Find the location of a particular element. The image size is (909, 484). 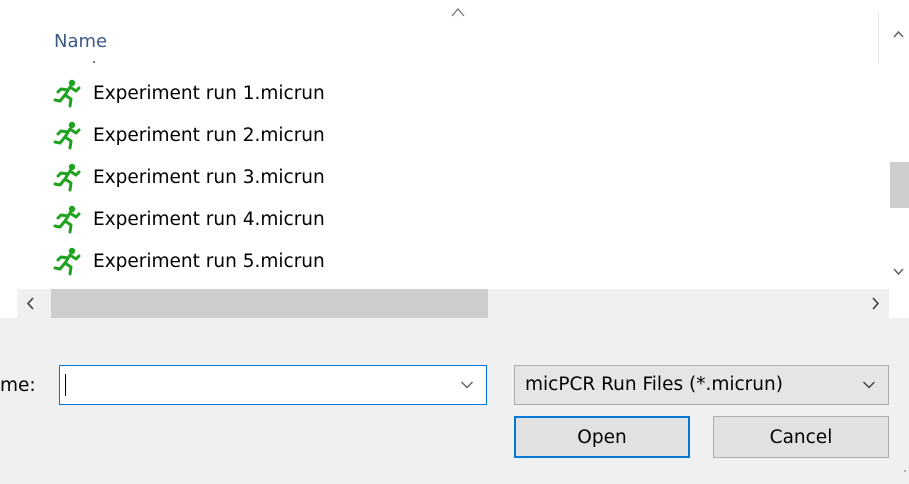

cancel-button: Cancel is located at coordinates (801, 437).